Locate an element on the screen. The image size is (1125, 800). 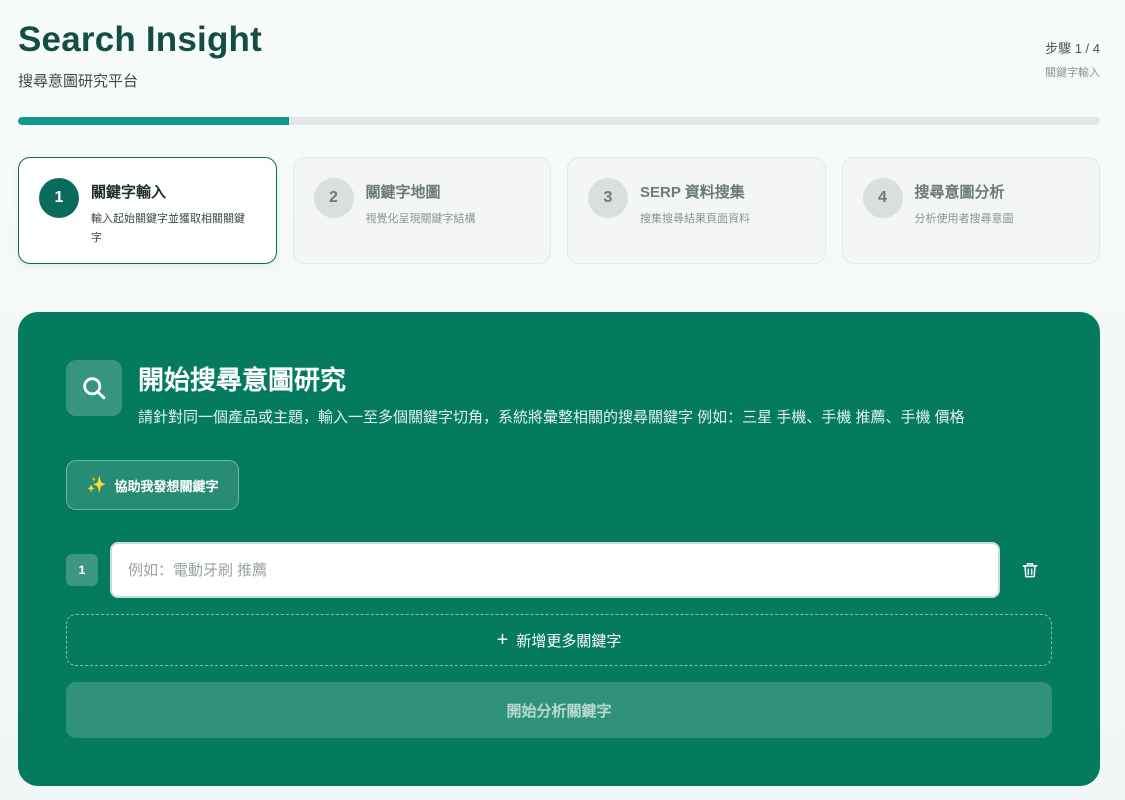
add-keyword-label: 新增更多關鍵字 is located at coordinates (569, 641).